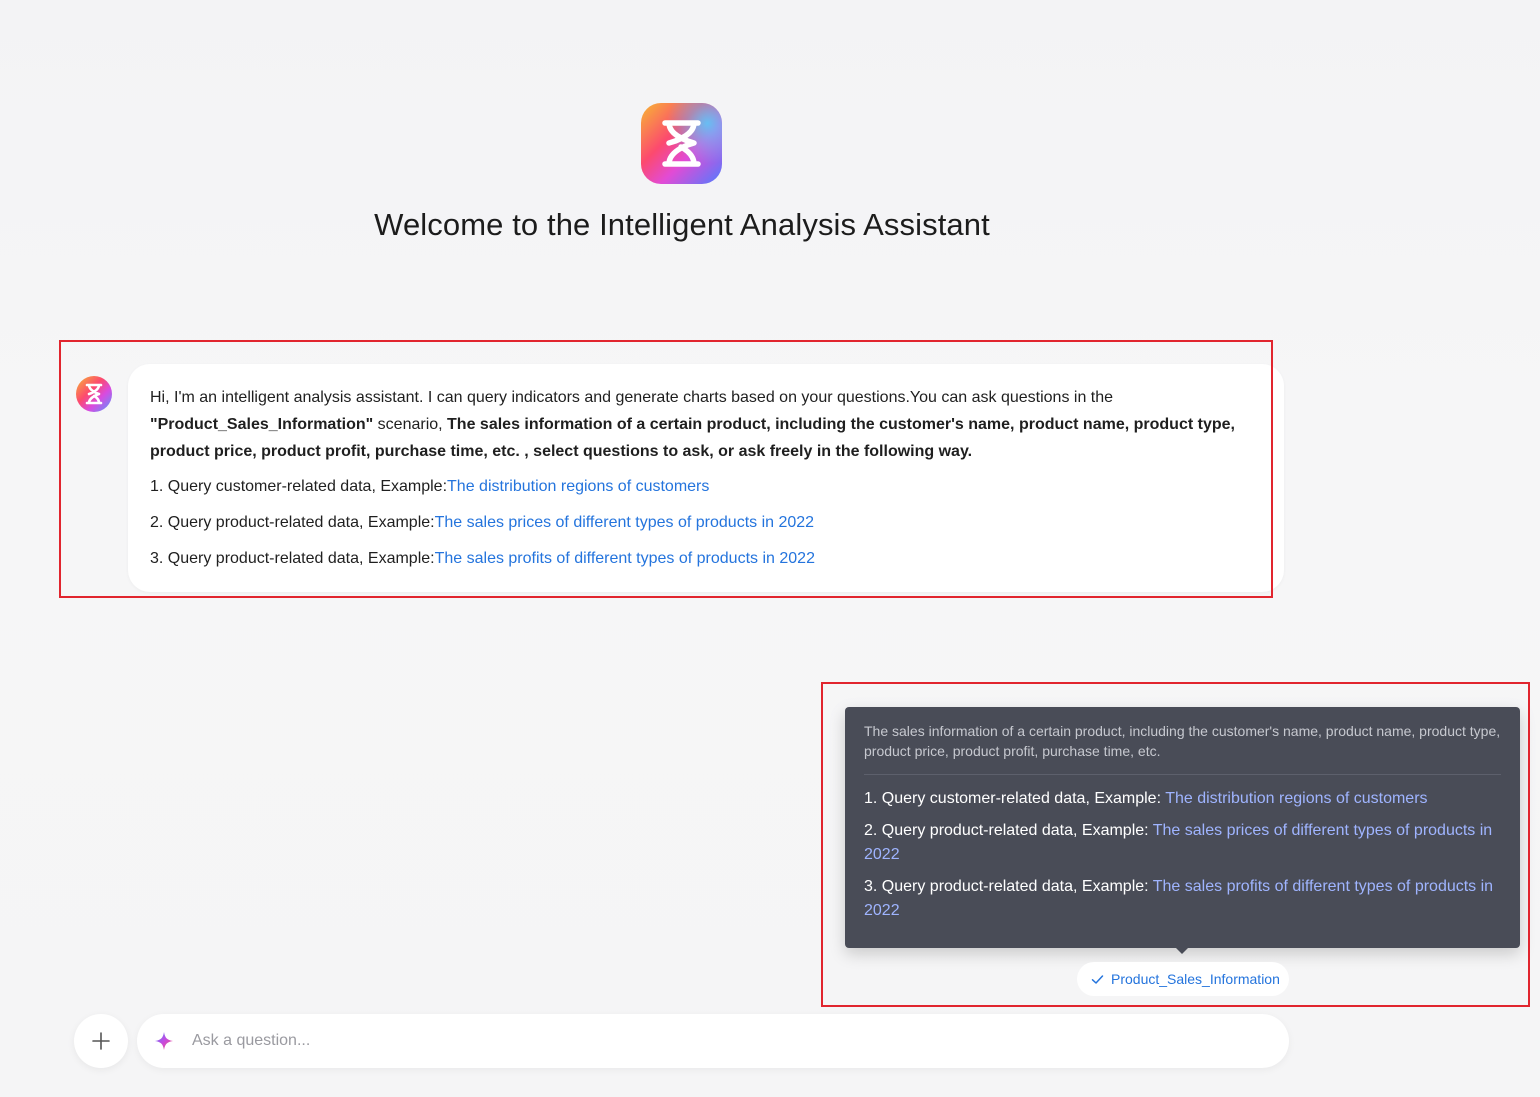 This screenshot has height=1097, width=1540. What do you see at coordinates (1097, 979) in the screenshot?
I see `check-icon` at bounding box center [1097, 979].